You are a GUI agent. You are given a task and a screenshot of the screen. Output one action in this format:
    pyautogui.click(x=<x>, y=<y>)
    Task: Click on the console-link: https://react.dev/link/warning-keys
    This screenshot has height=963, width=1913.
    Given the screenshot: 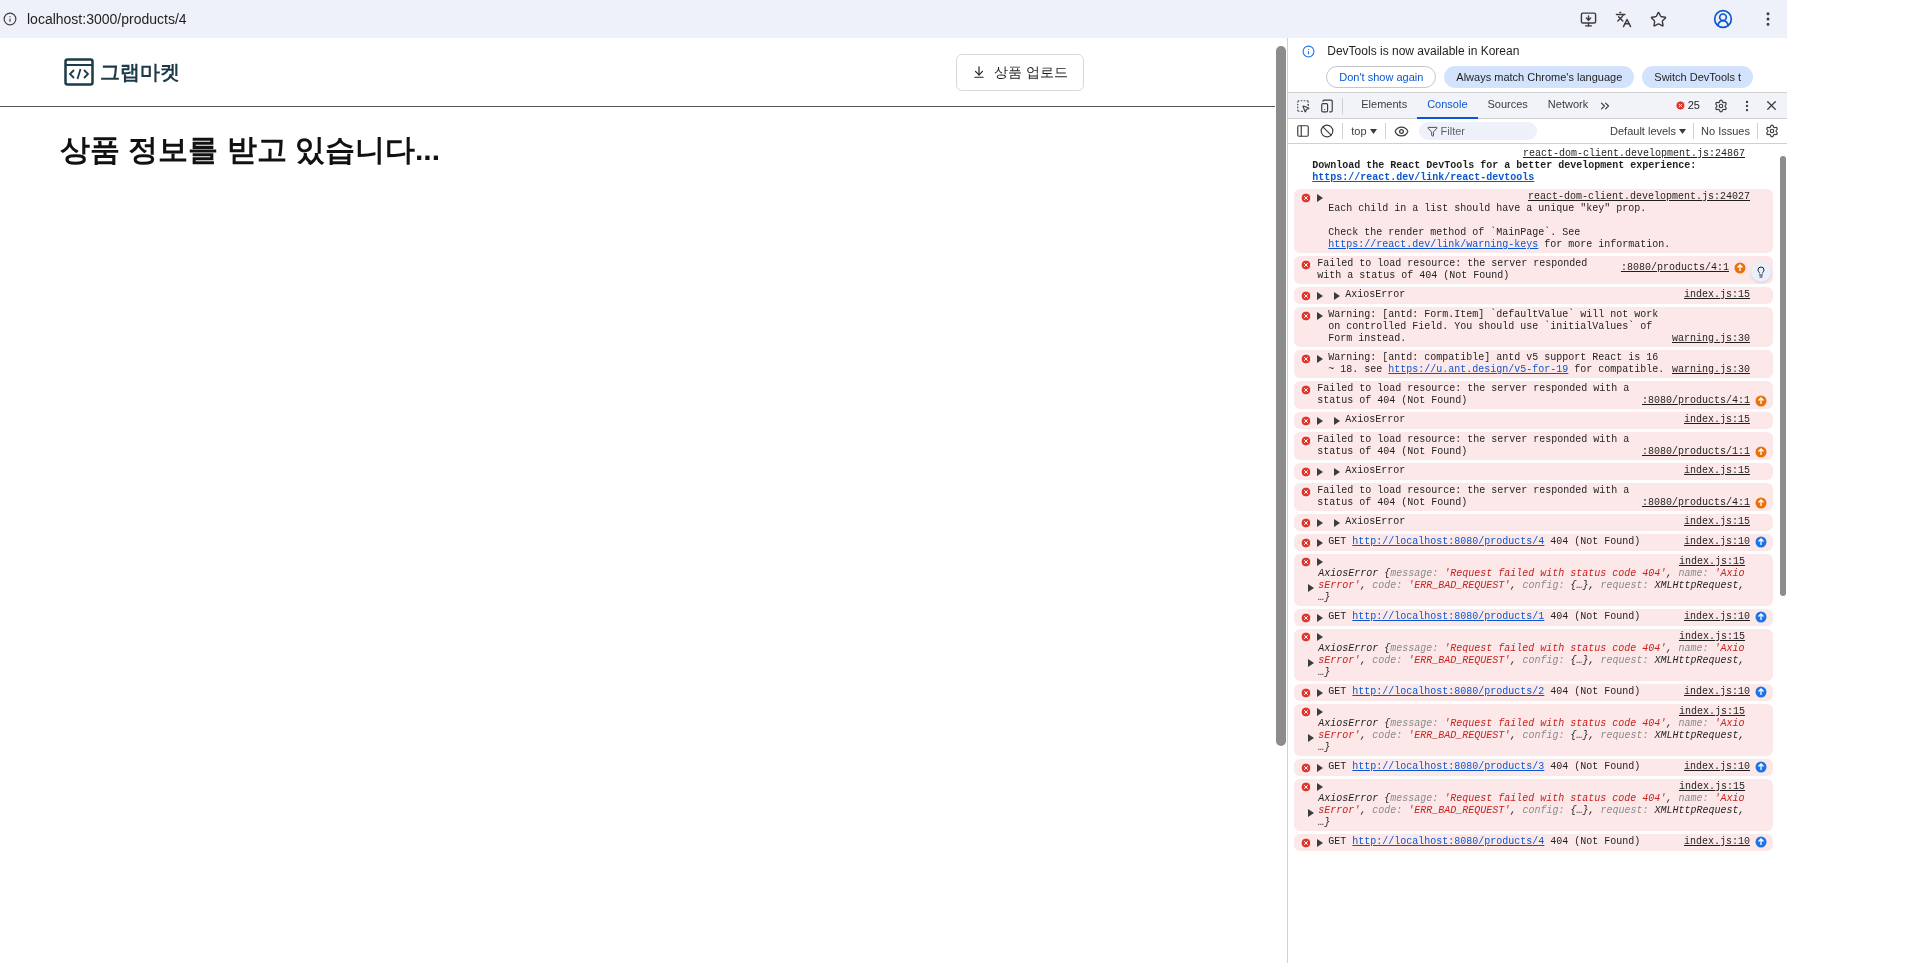 What is the action you would take?
    pyautogui.click(x=1433, y=244)
    